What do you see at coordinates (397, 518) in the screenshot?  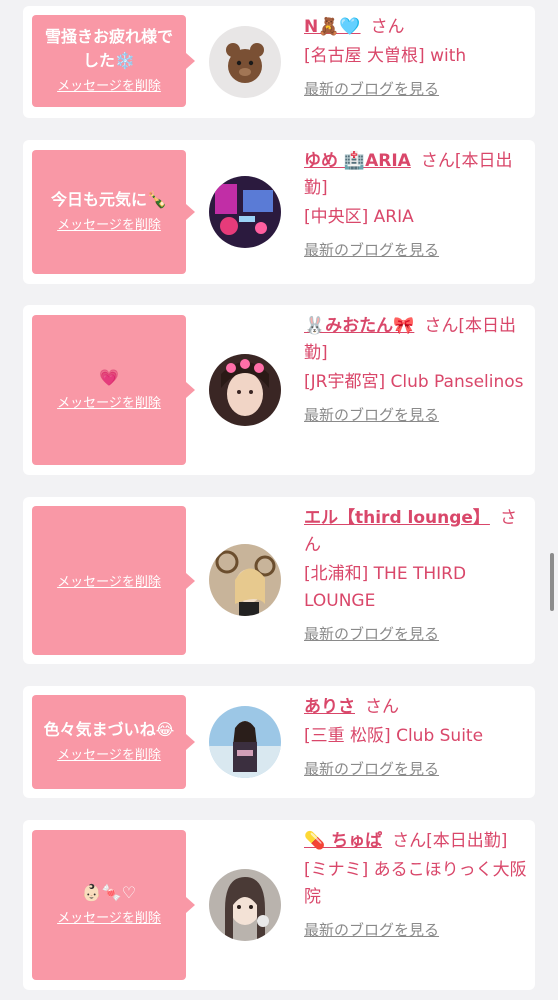 I see `host-name-link: エル【third lounge】` at bounding box center [397, 518].